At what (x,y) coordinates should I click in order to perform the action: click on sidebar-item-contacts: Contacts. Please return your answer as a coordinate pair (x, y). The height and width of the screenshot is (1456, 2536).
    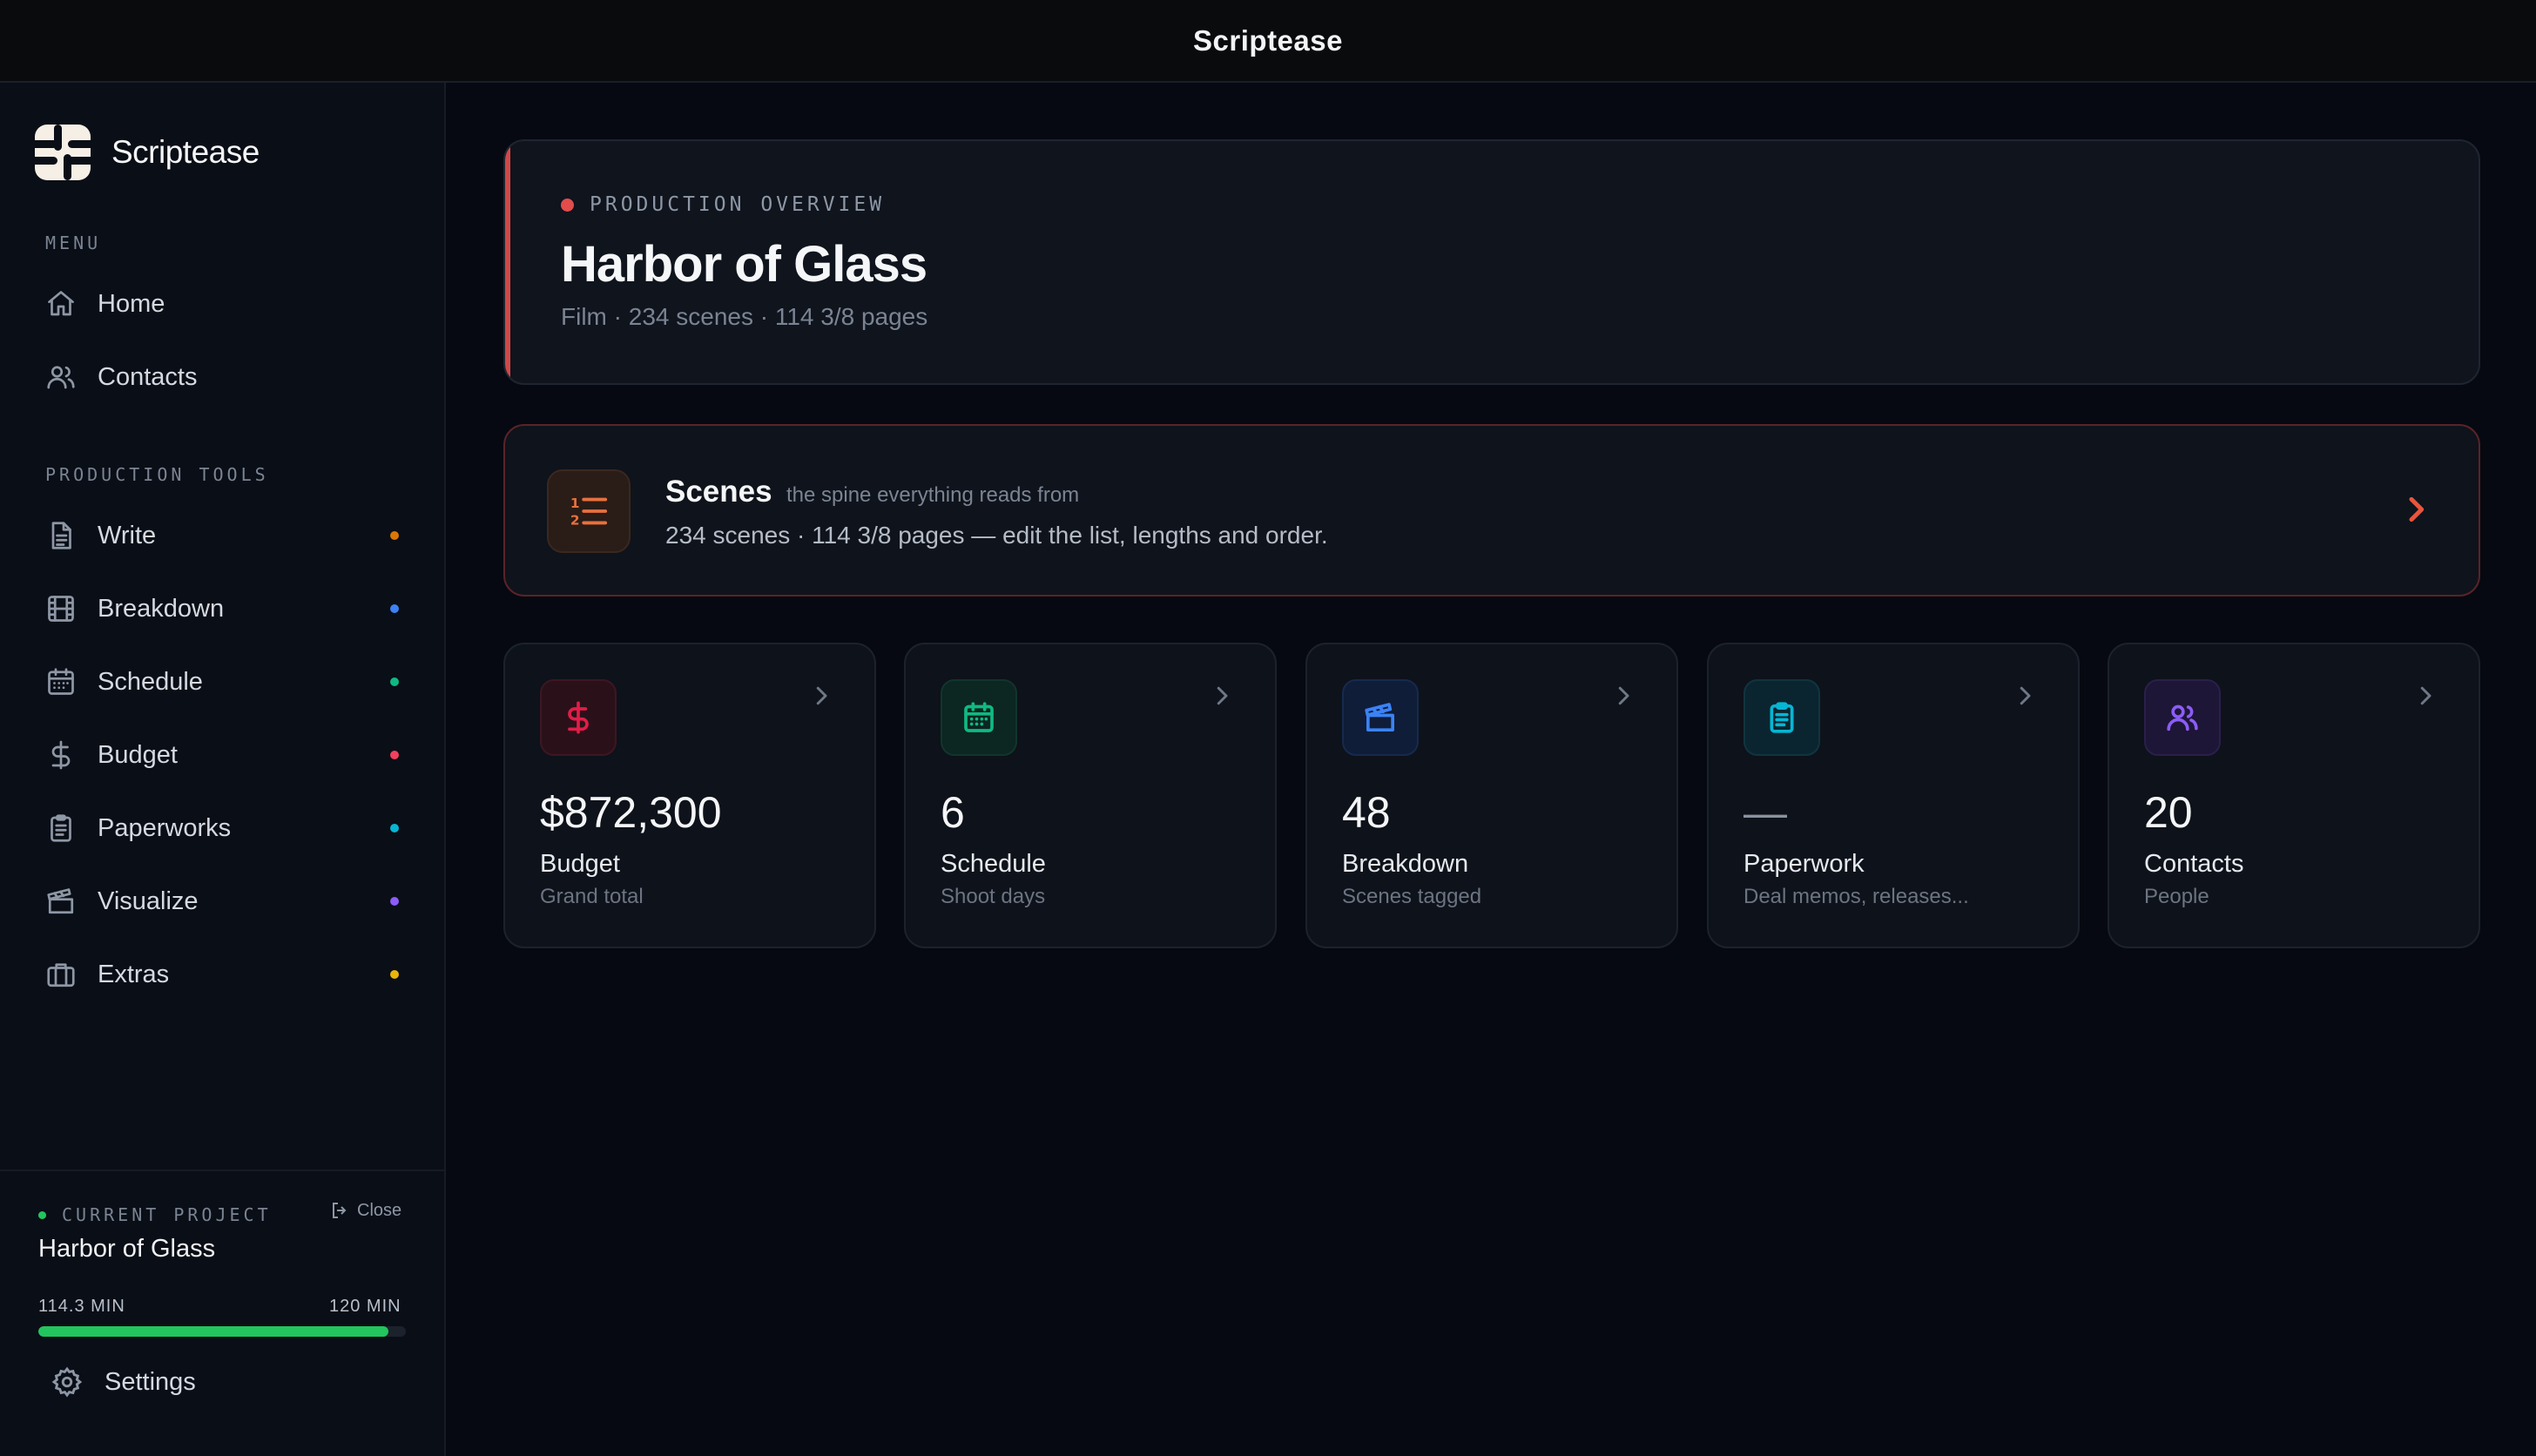
    Looking at the image, I should click on (226, 377).